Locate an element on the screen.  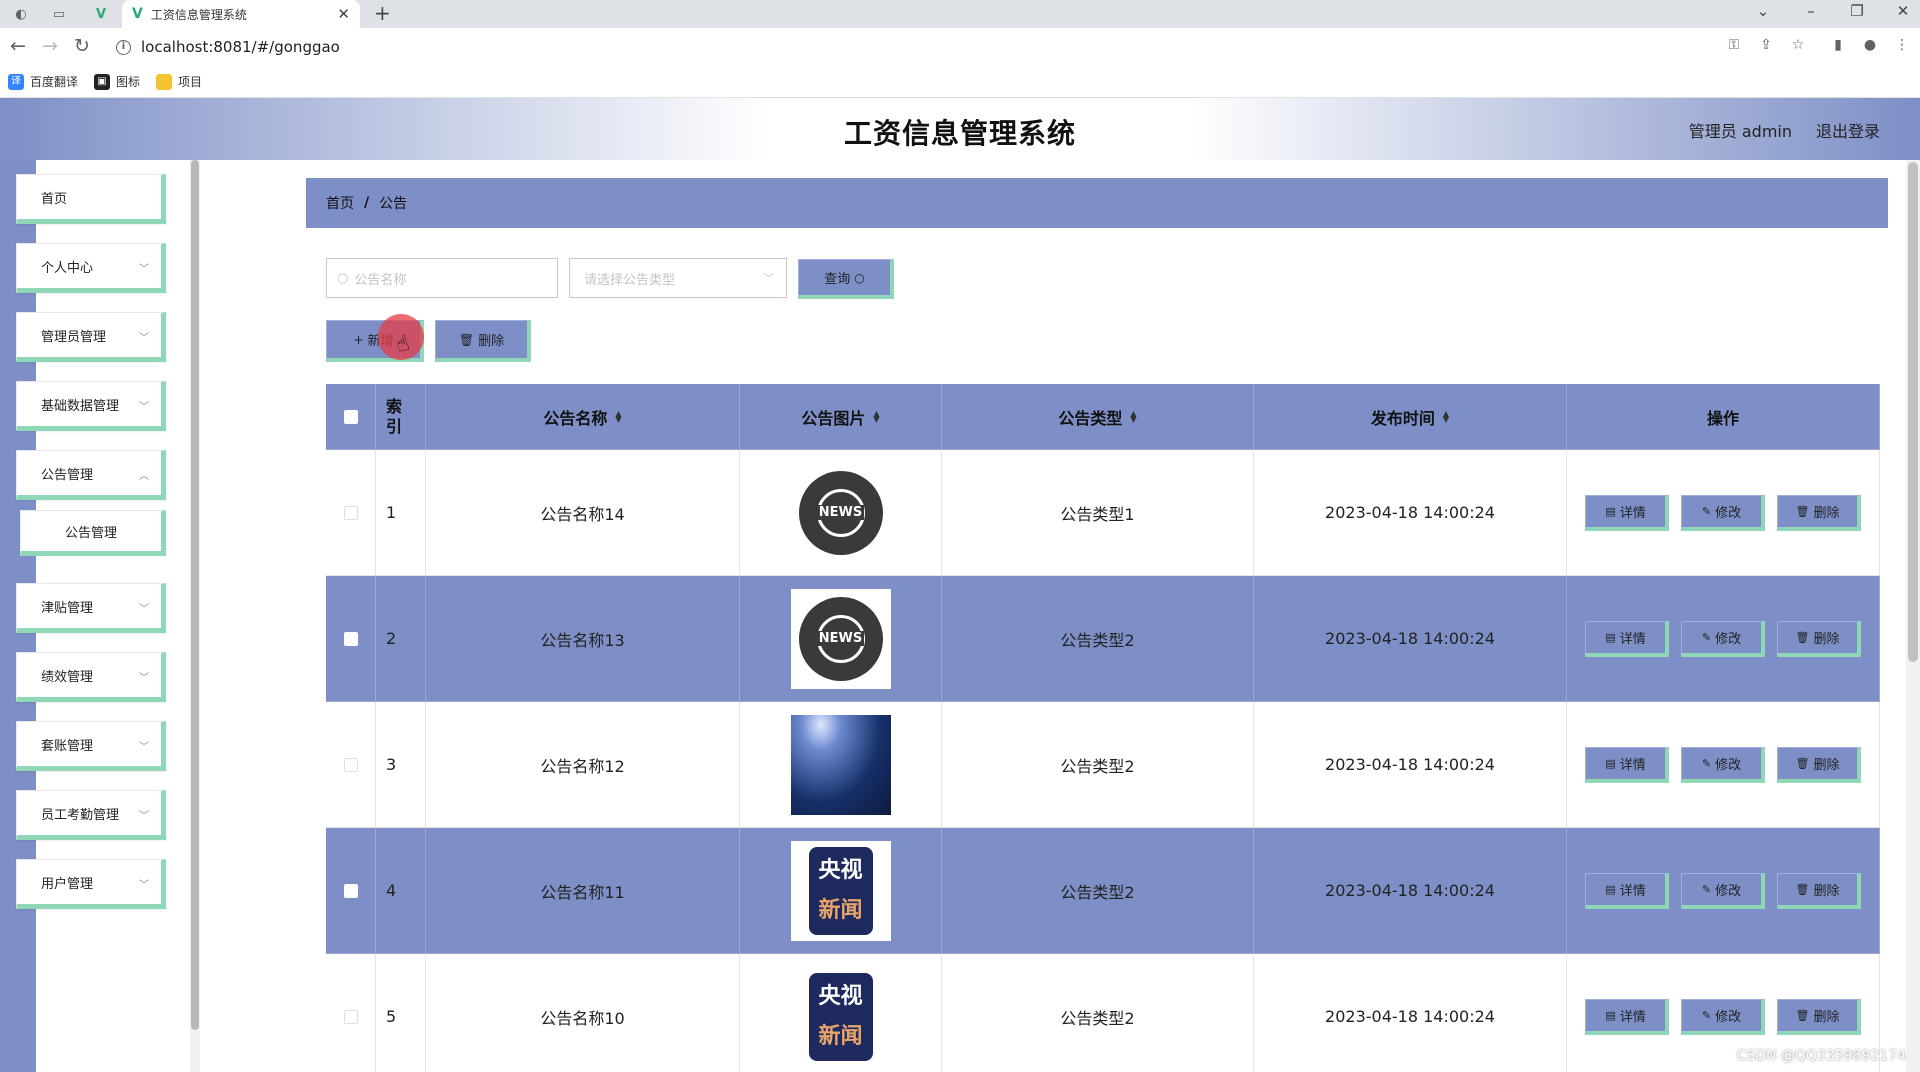
main-scroll-thumb is located at coordinates (1913, 412).